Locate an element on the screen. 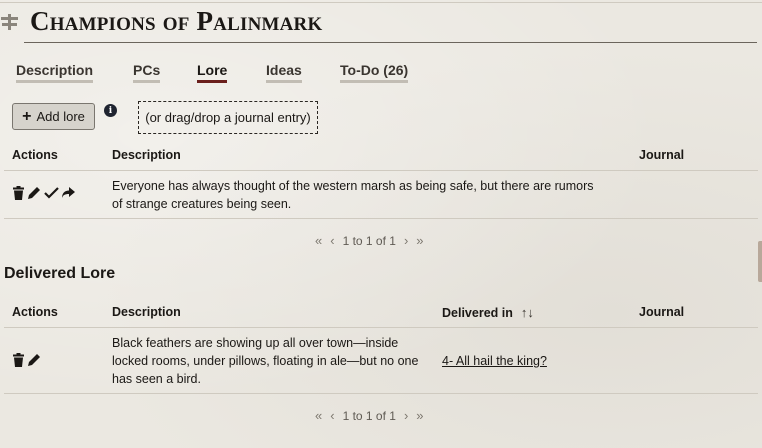  tab-todo: To-Do (26) is located at coordinates (374, 72).